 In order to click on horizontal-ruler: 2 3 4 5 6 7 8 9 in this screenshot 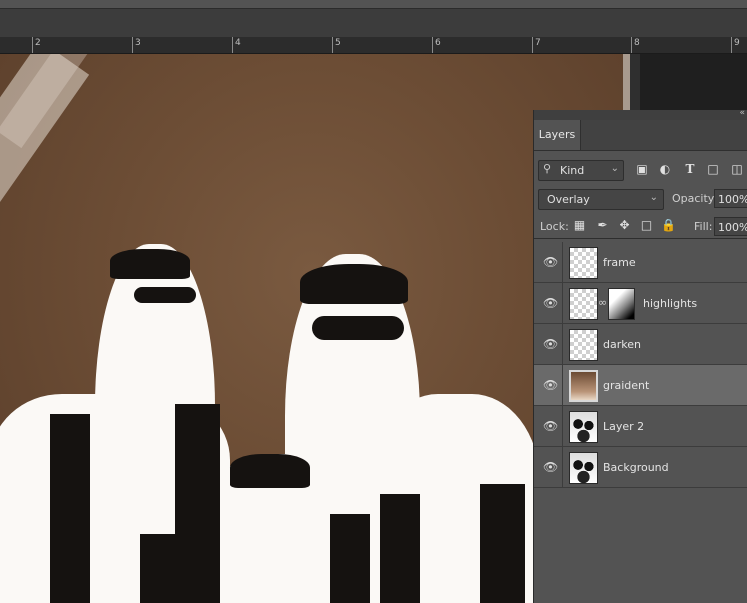, I will do `click(373, 45)`.